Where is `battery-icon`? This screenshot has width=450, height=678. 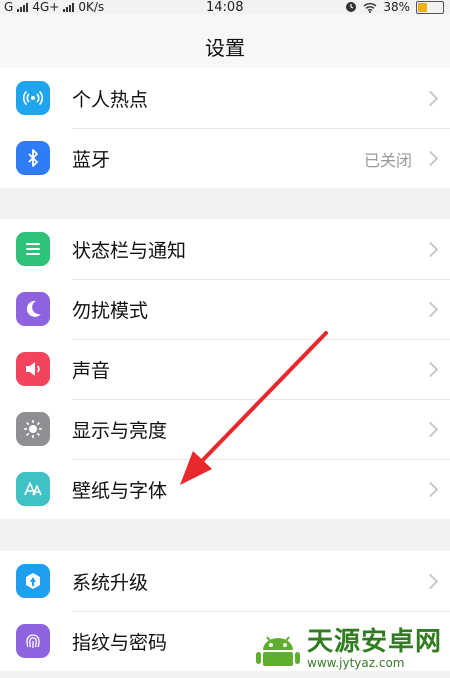
battery-icon is located at coordinates (430, 7).